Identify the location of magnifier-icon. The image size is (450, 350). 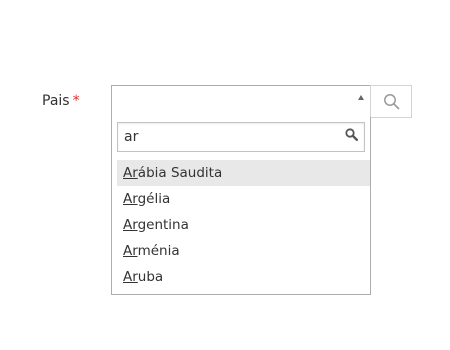
(392, 102).